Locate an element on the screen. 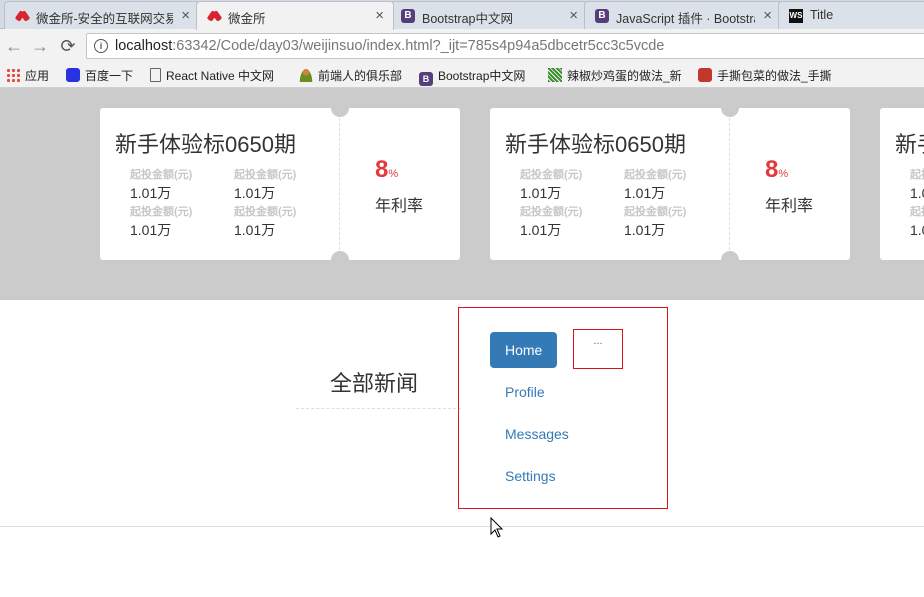 The width and height of the screenshot is (924, 597). bookmark-label: 百度一下 is located at coordinates (109, 76).